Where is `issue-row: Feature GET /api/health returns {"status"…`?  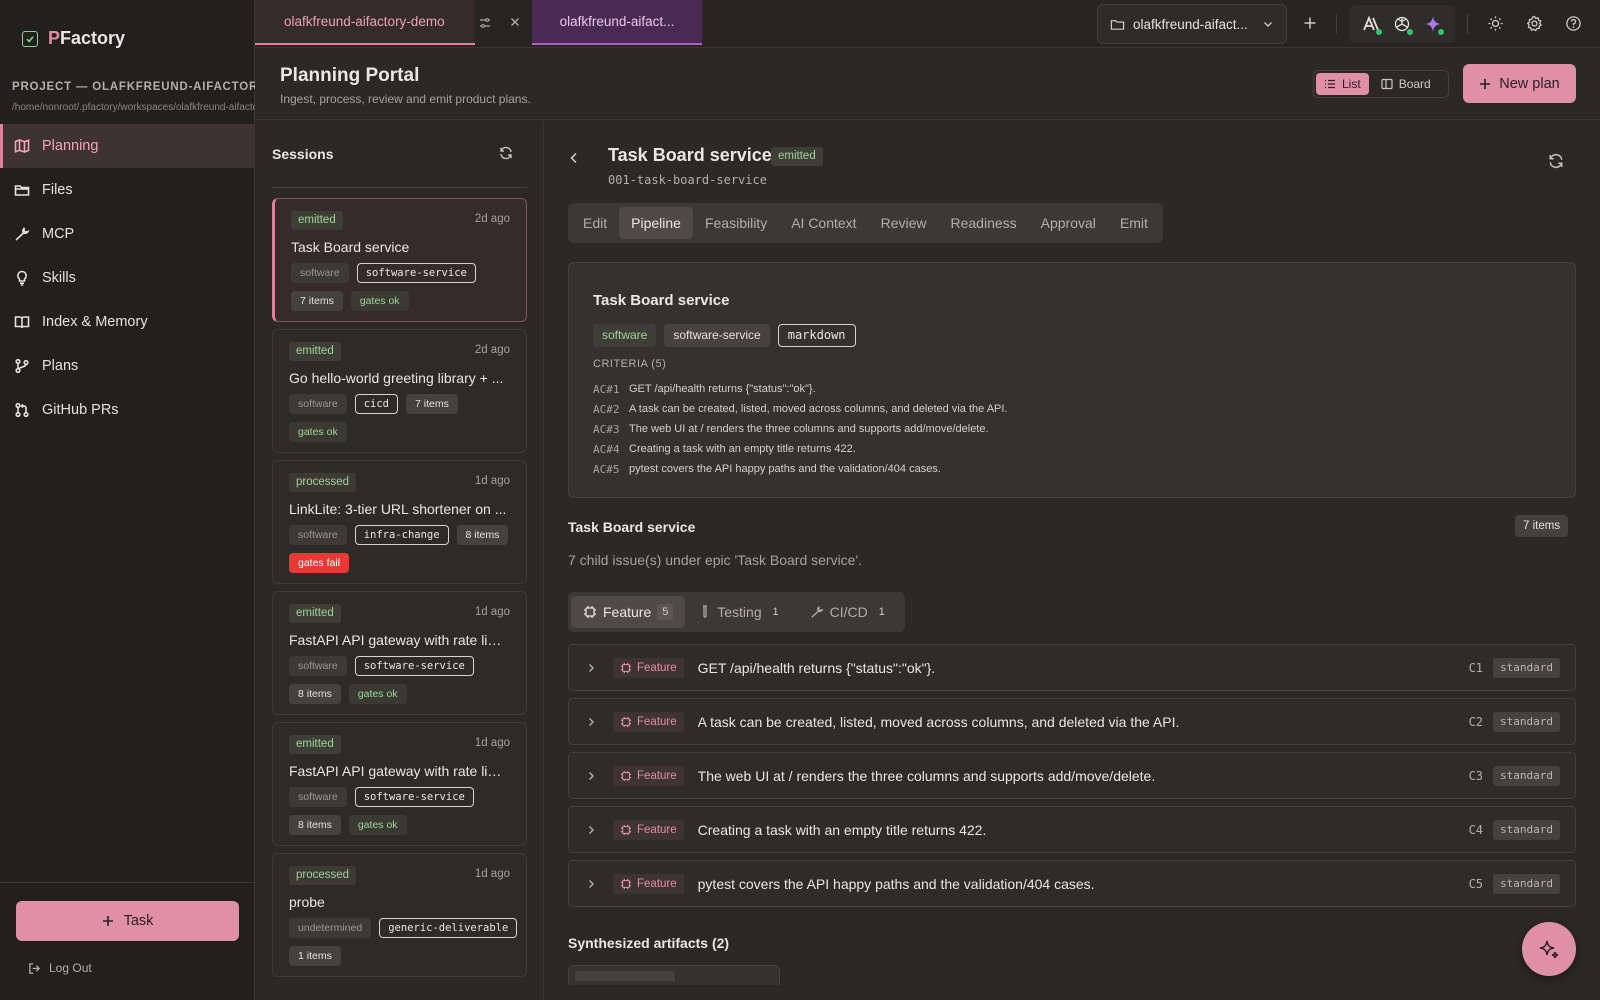
issue-row: Feature GET /api/health returns {"status"… is located at coordinates (1072, 667).